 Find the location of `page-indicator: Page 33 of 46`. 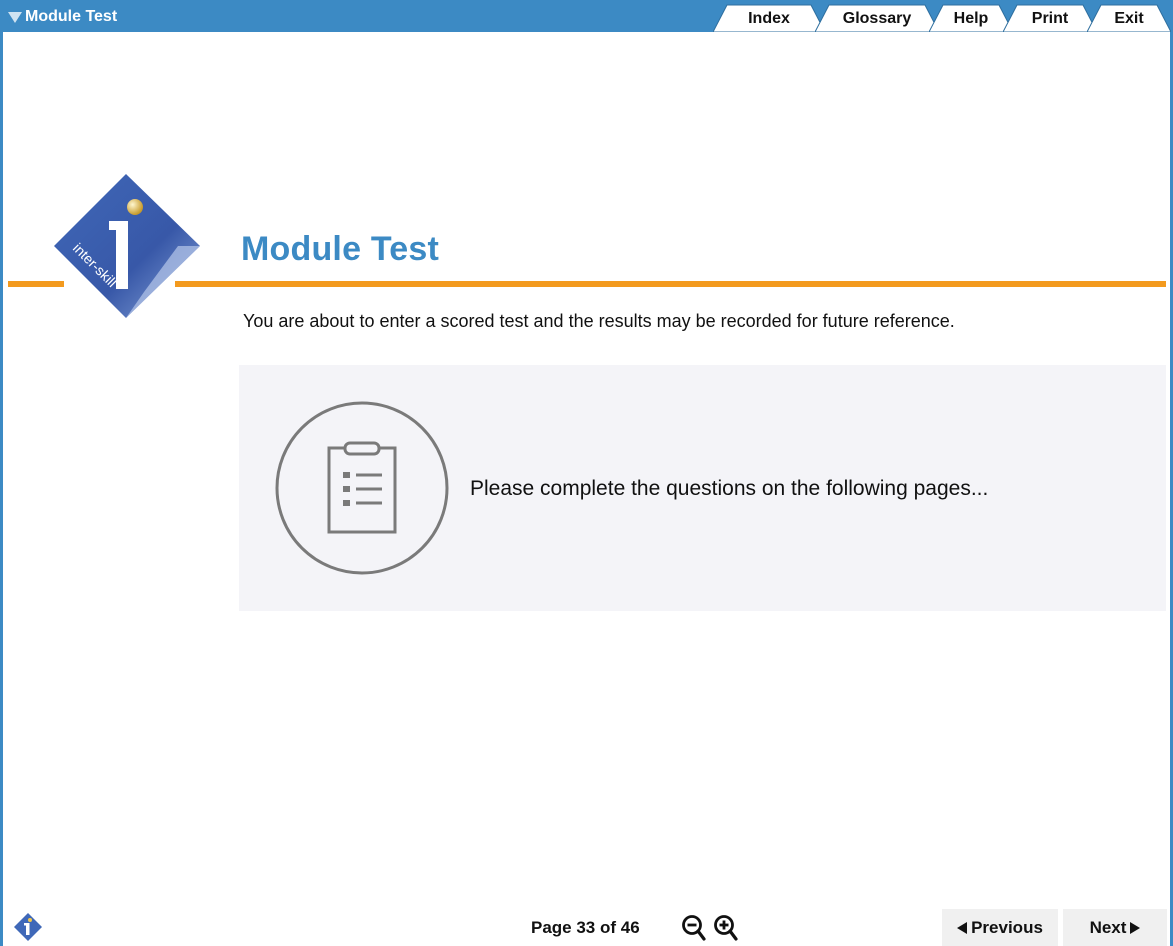

page-indicator: Page 33 of 46 is located at coordinates (585, 927).